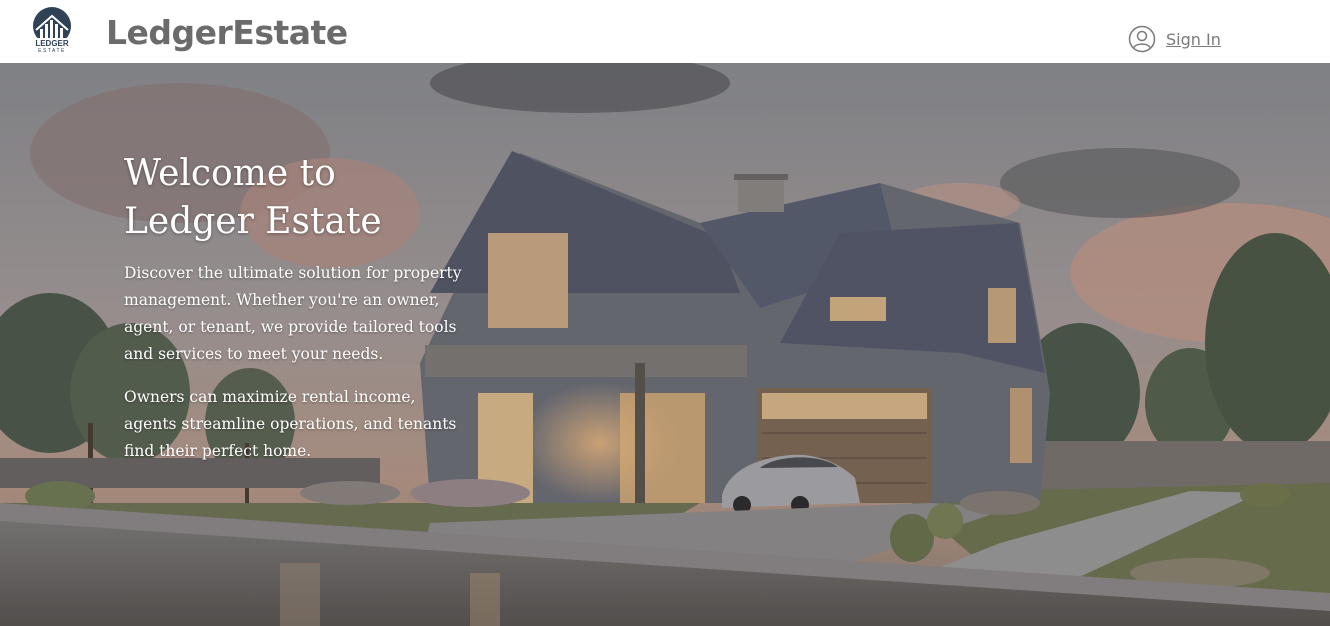  What do you see at coordinates (52, 43) in the screenshot?
I see `logo-text-top: LEDGER` at bounding box center [52, 43].